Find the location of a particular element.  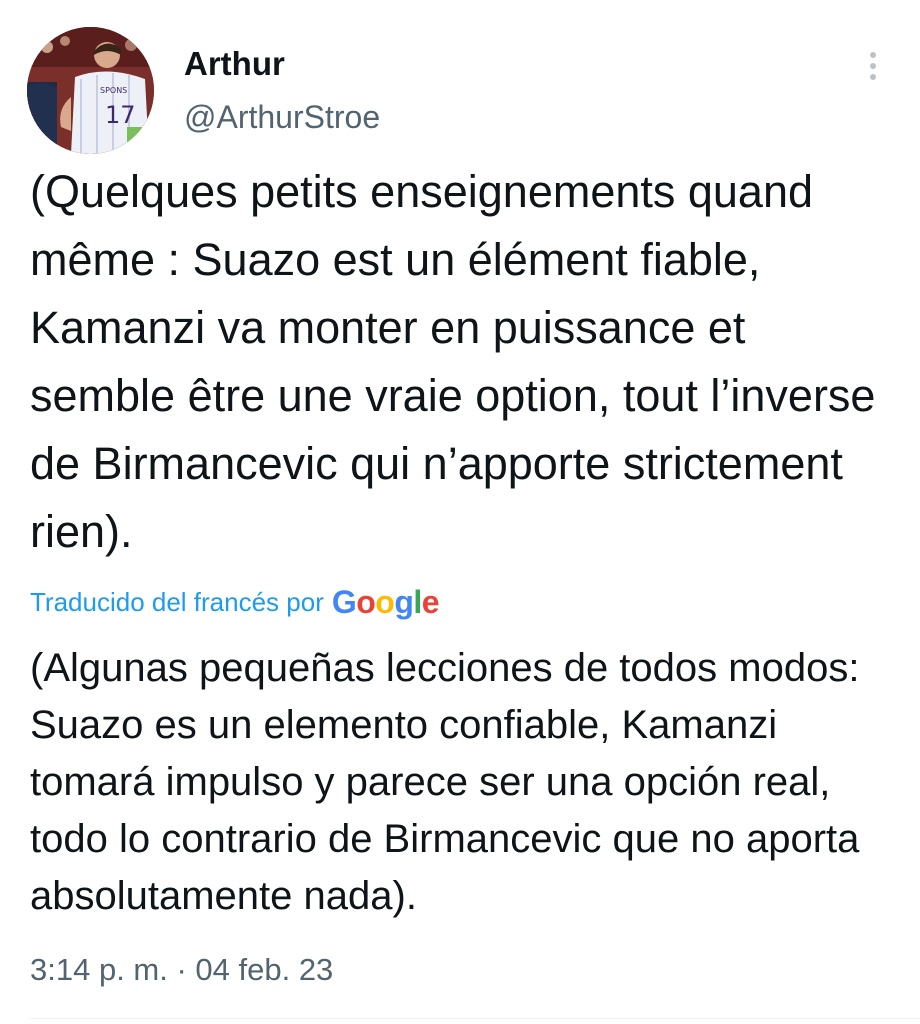

author-name: Arthur is located at coordinates (234, 64).